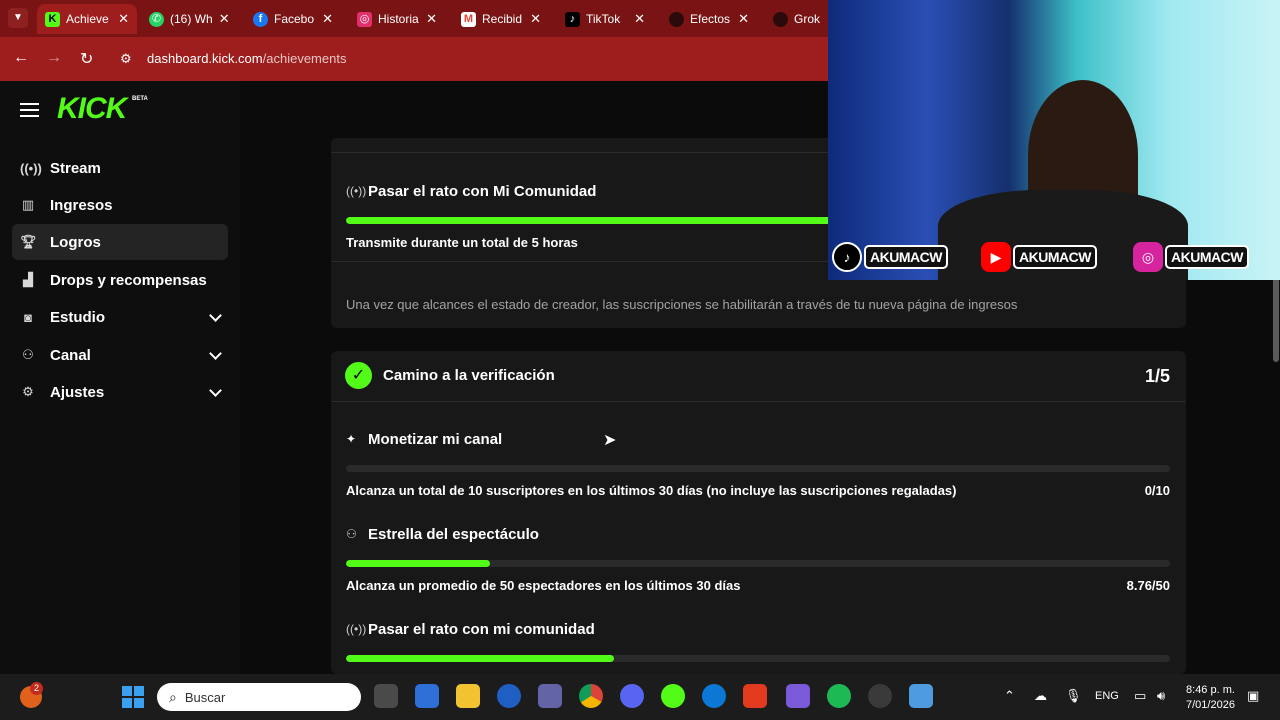 This screenshot has height=720, width=1280. I want to click on copilot-icon, so click(798, 696).